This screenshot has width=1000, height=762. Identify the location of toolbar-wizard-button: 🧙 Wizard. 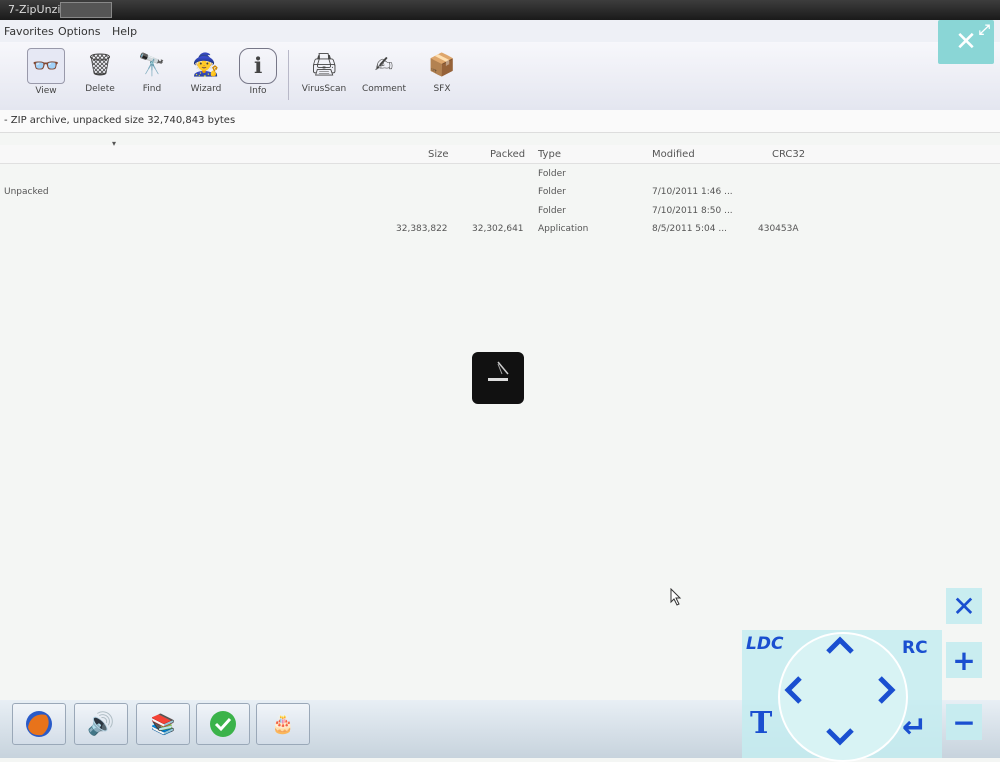
(206, 71).